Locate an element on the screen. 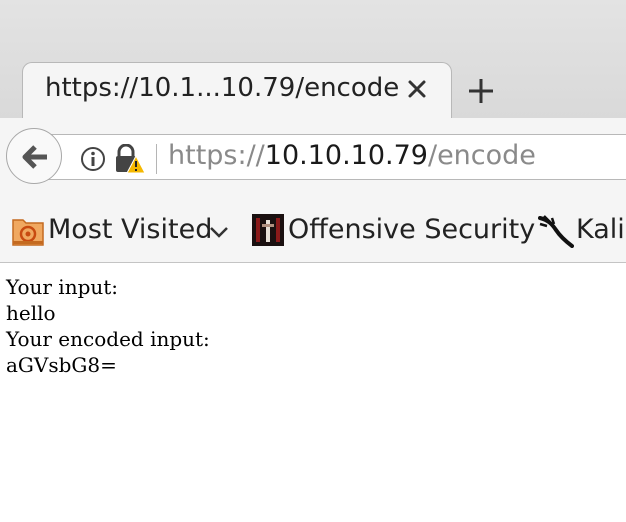  tab-title: https://10.1...10.79/encode is located at coordinates (222, 88).